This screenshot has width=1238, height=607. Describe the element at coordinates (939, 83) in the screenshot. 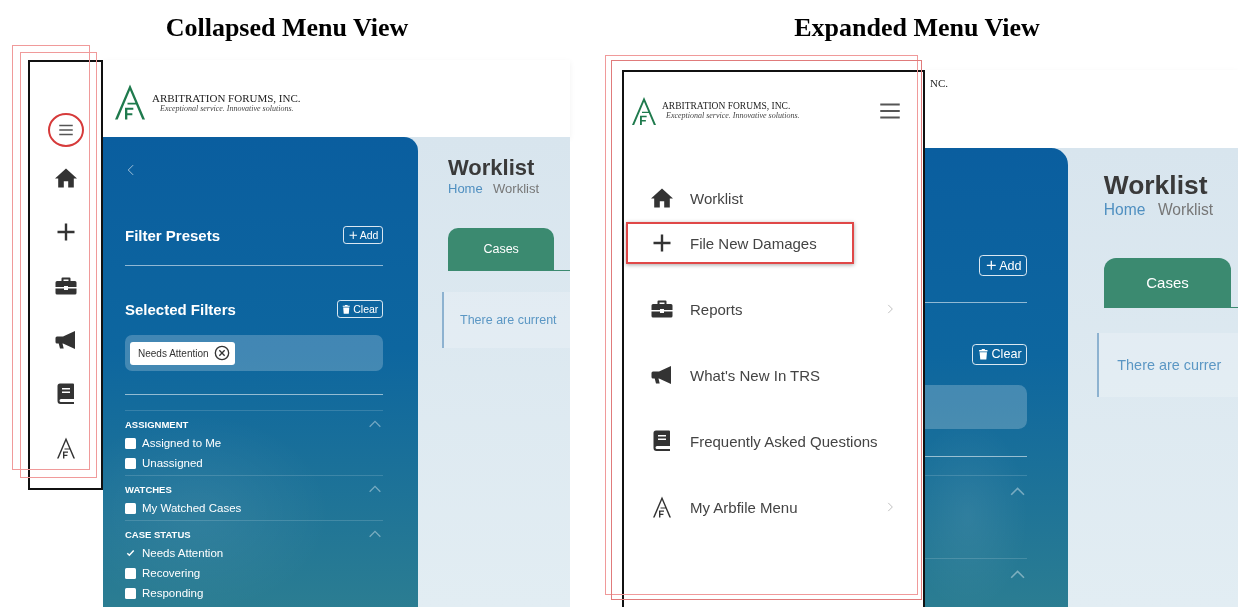

I see `logo-title: NC.` at that location.